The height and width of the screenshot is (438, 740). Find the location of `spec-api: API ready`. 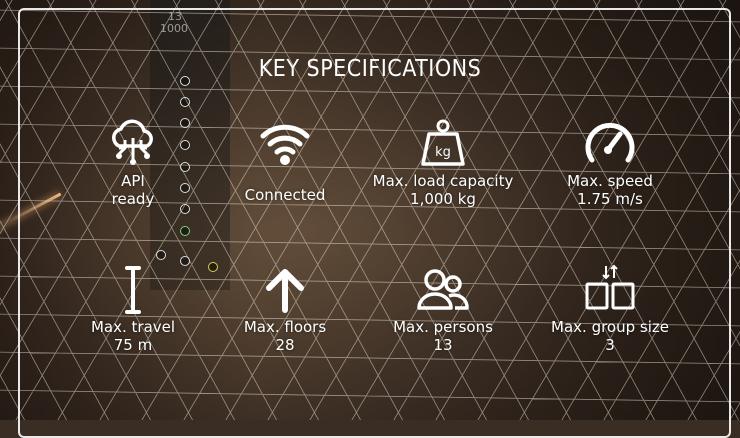

spec-api: API ready is located at coordinates (133, 162).